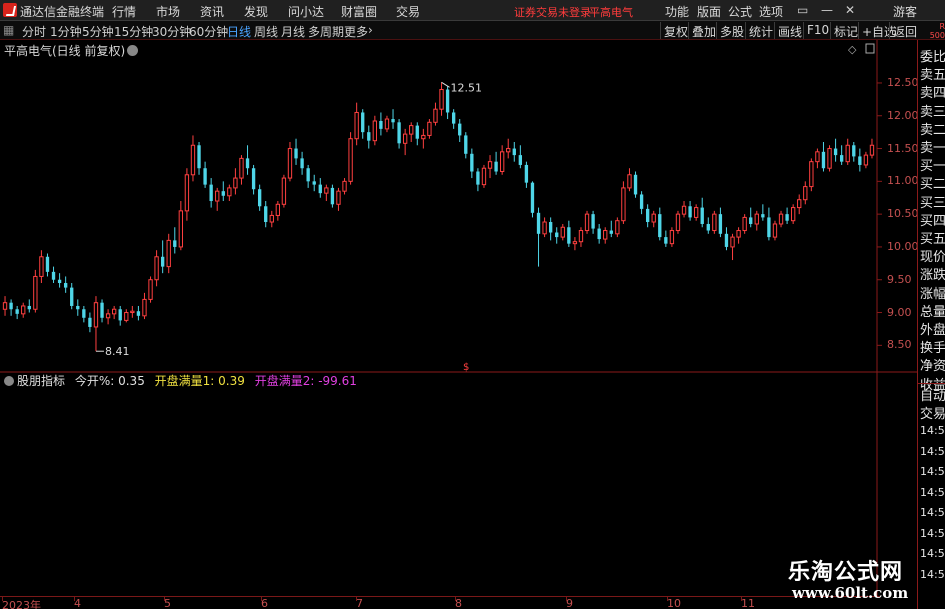 Image resolution: width=945 pixels, height=609 pixels. What do you see at coordinates (370, 30) in the screenshot?
I see `chevron-right-icon: ›` at bounding box center [370, 30].